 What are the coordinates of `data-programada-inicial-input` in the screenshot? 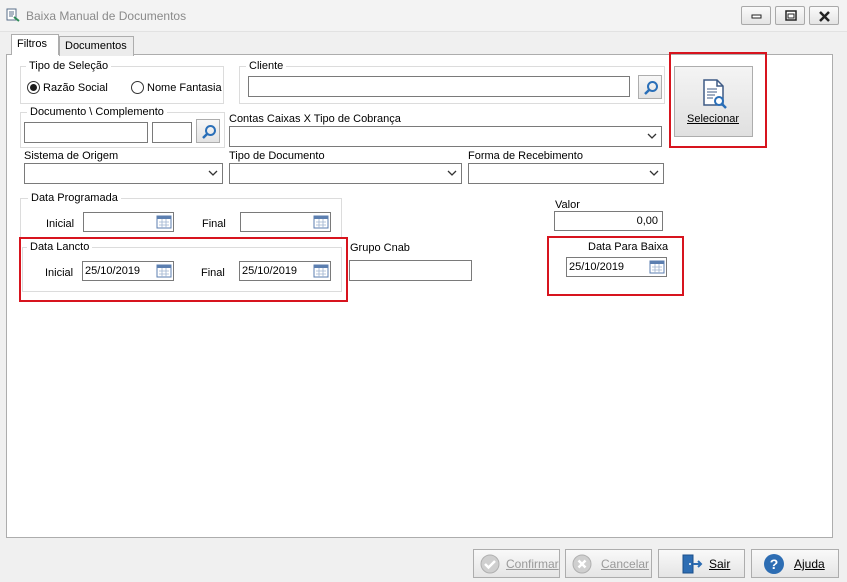 It's located at (128, 222).